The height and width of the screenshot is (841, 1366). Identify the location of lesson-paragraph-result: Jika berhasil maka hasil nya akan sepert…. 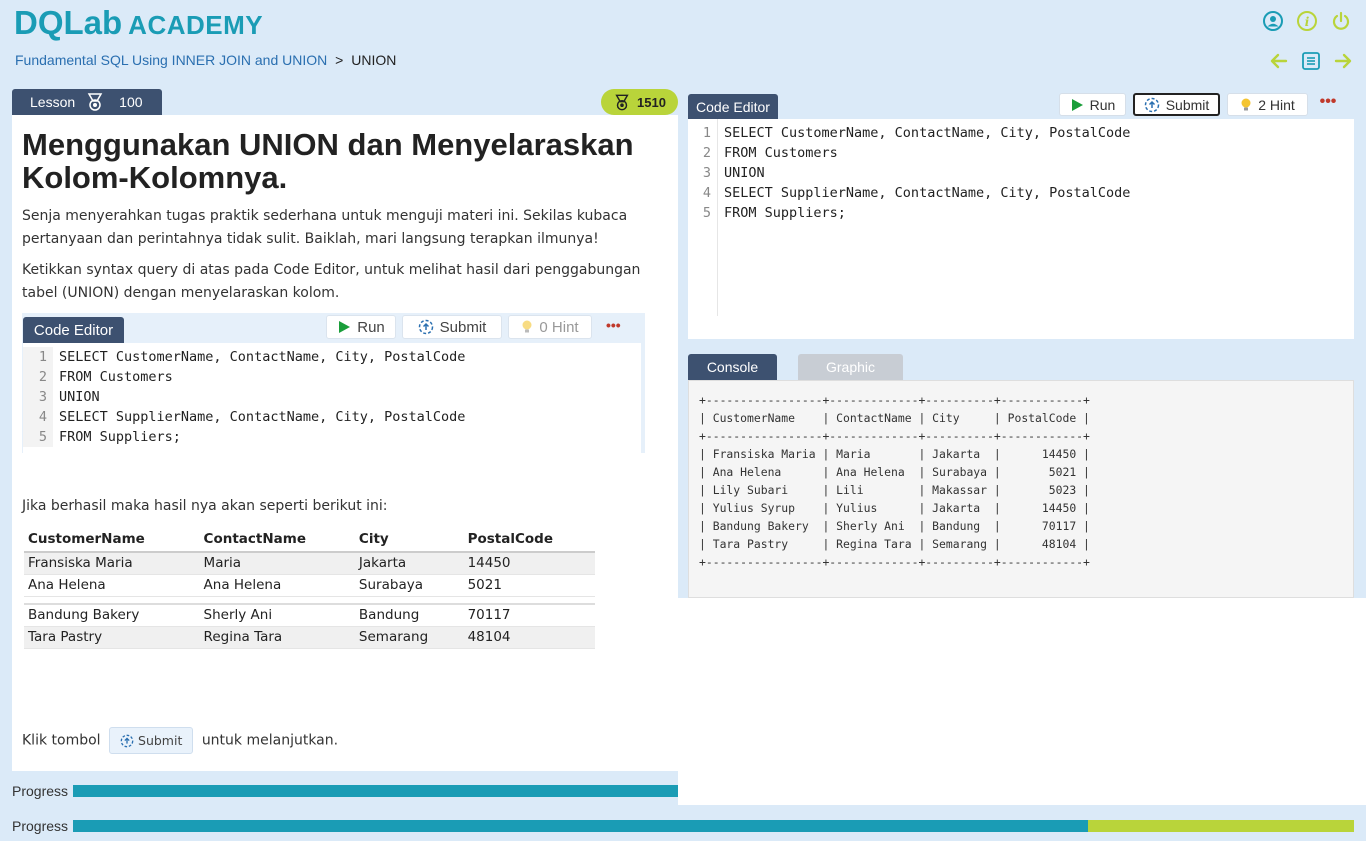
(205, 506).